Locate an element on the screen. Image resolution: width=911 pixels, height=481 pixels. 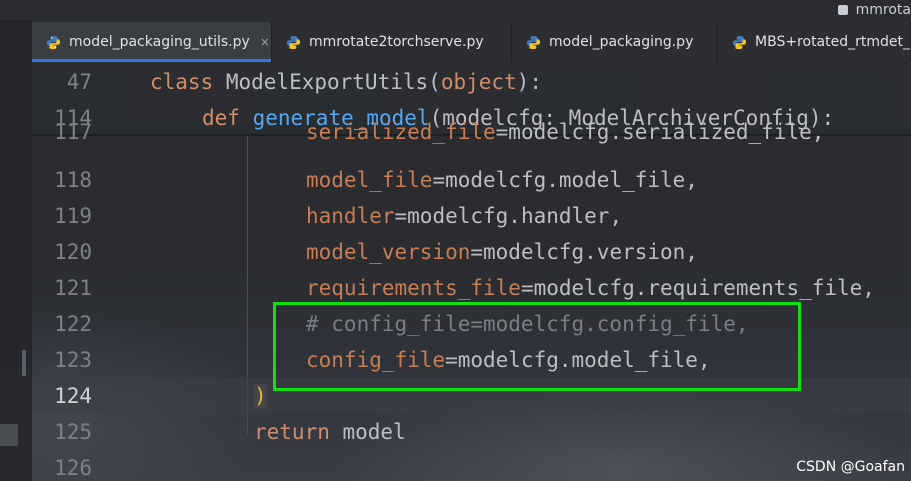
tab-mbs-rotated-rtmdet: MBS+rotated_rtmdet_t is located at coordinates (814, 42).